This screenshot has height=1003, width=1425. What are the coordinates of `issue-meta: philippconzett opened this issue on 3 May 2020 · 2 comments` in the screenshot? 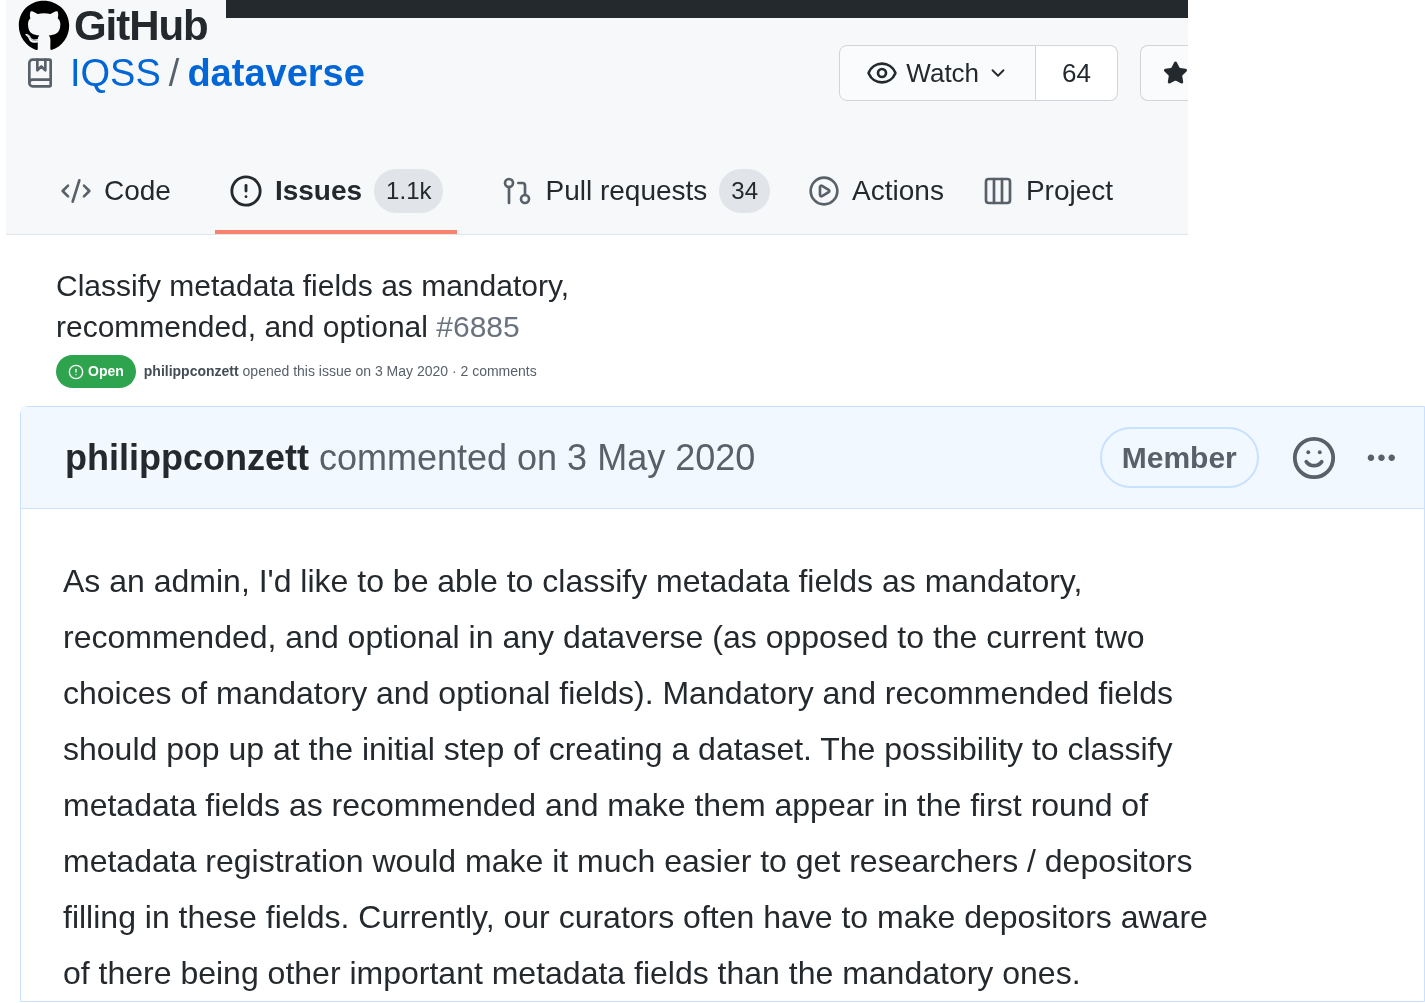 It's located at (340, 371).